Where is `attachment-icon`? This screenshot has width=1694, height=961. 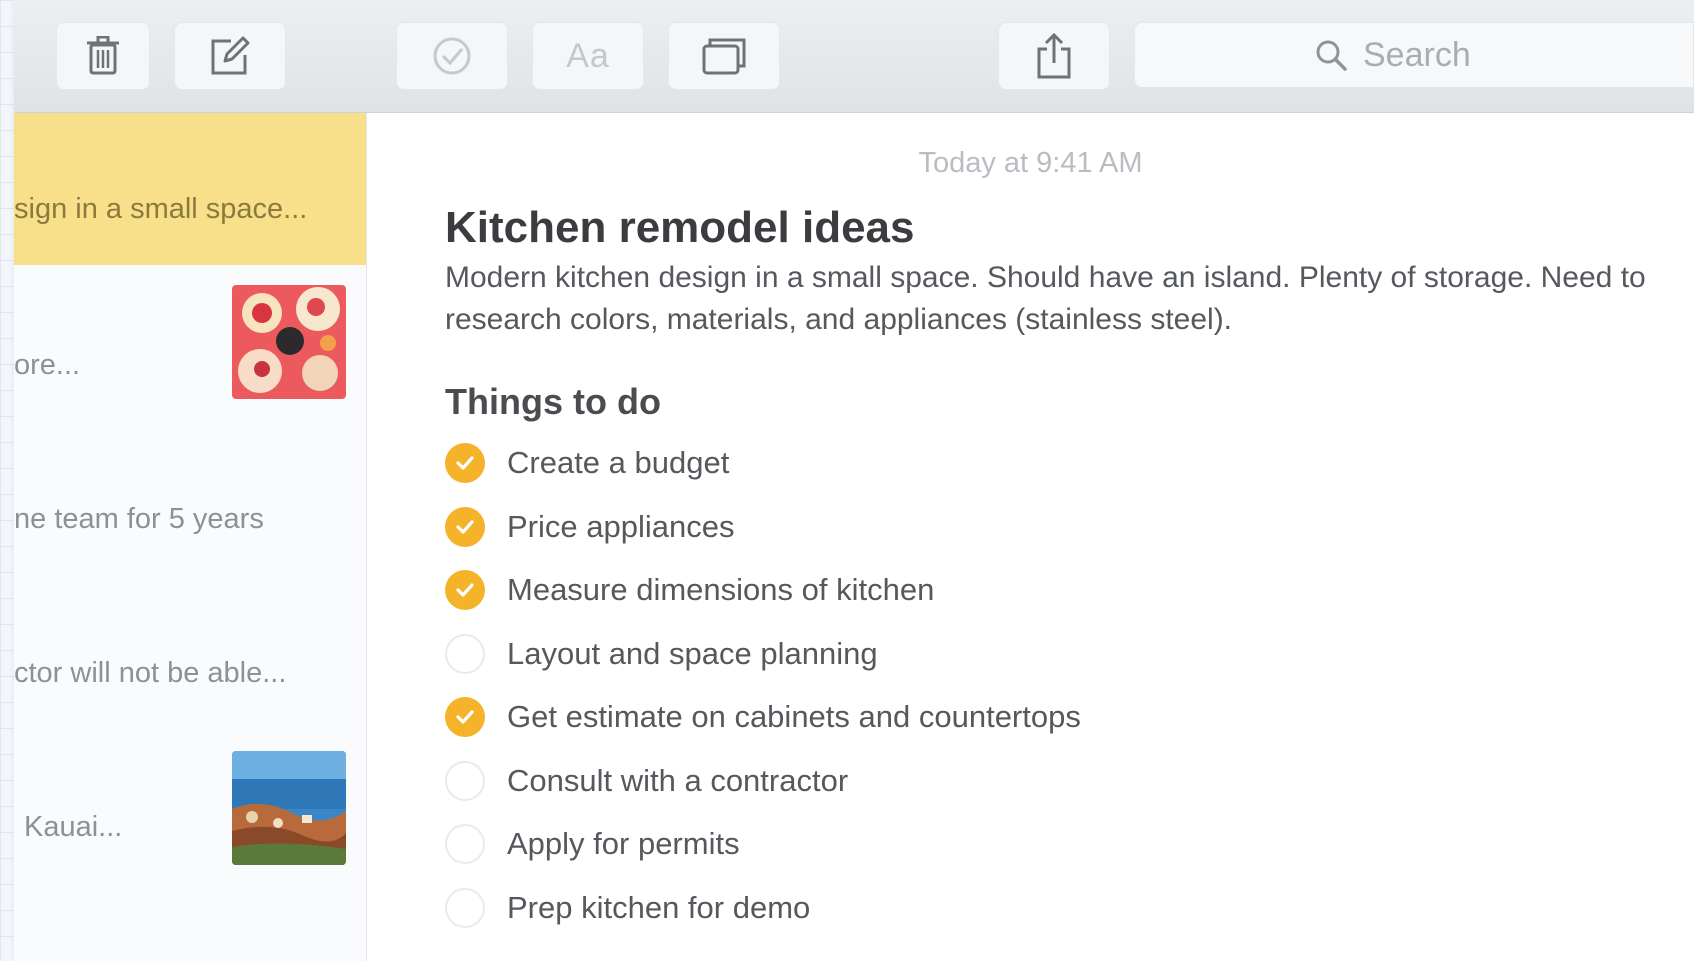
attachment-icon is located at coordinates (724, 56).